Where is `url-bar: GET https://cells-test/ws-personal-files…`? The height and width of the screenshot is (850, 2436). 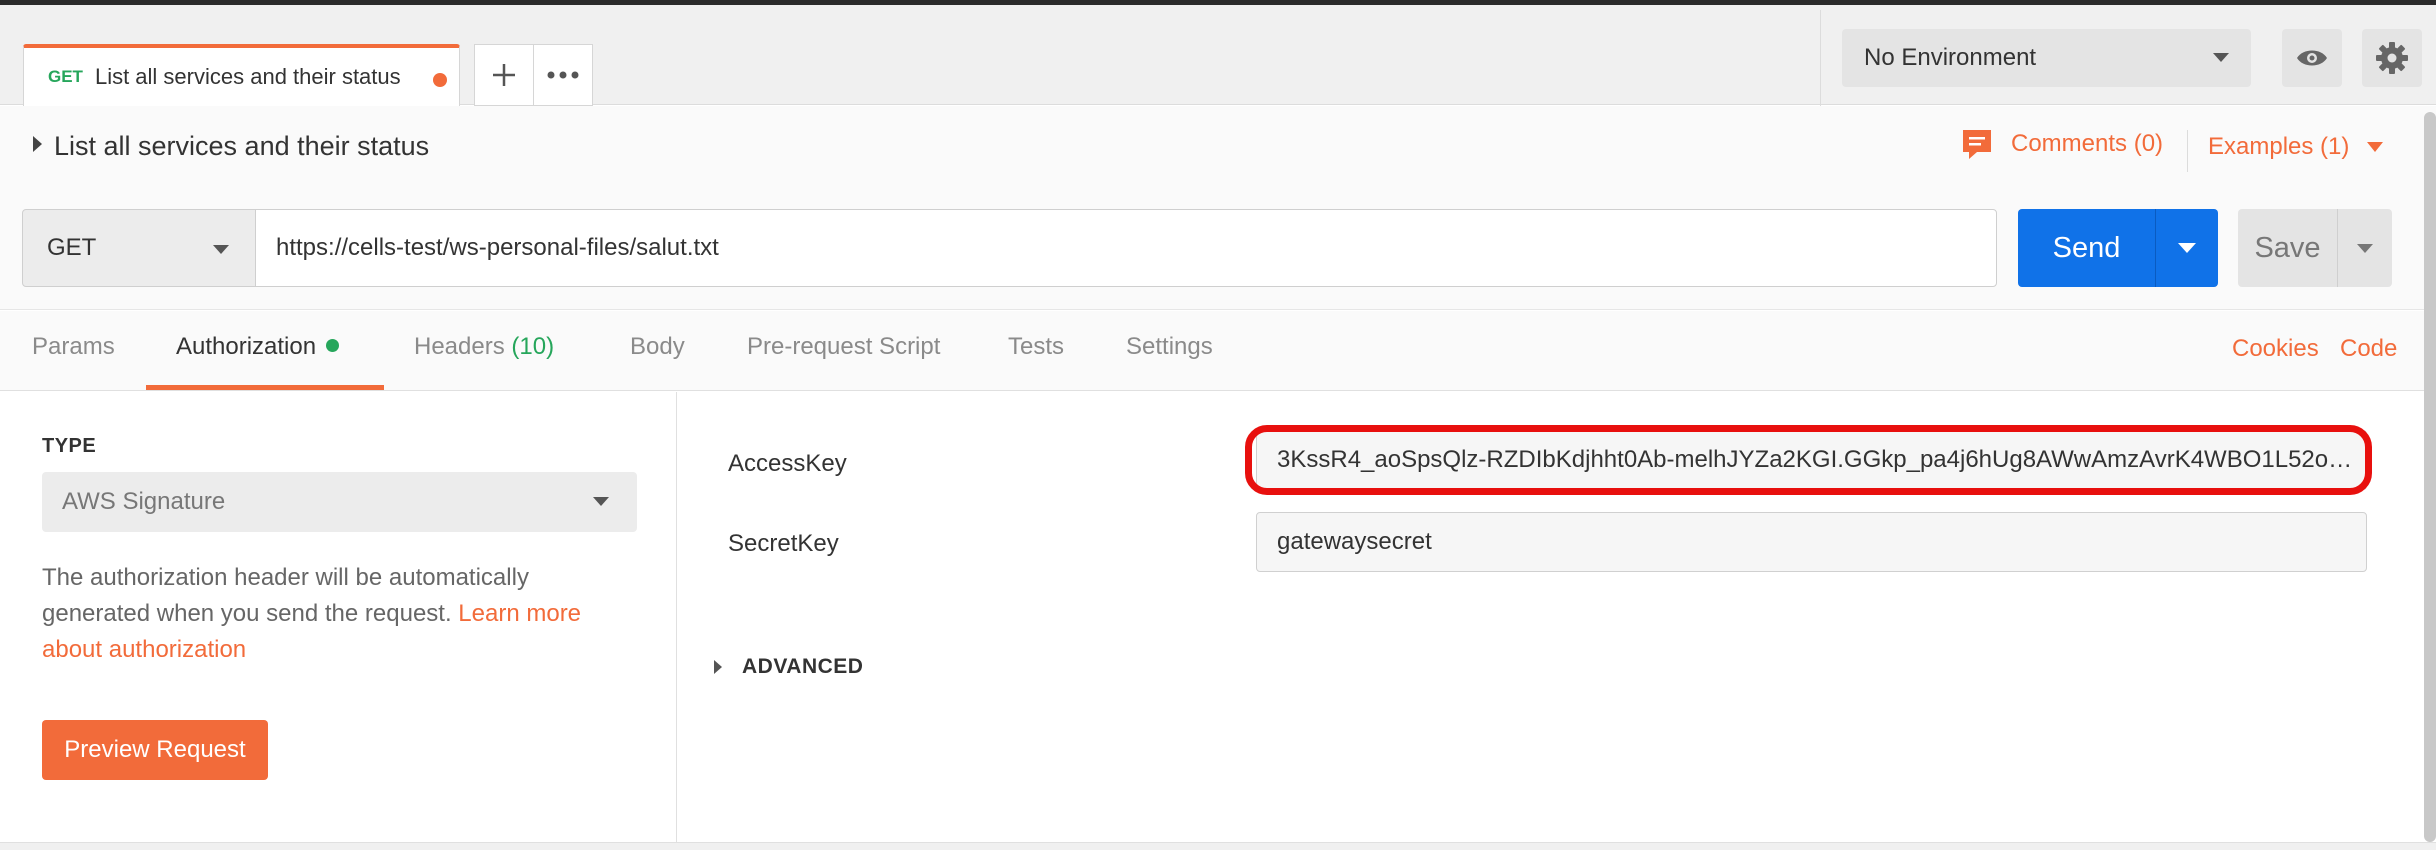
url-bar: GET https://cells-test/ws-personal-files… is located at coordinates (1218, 252).